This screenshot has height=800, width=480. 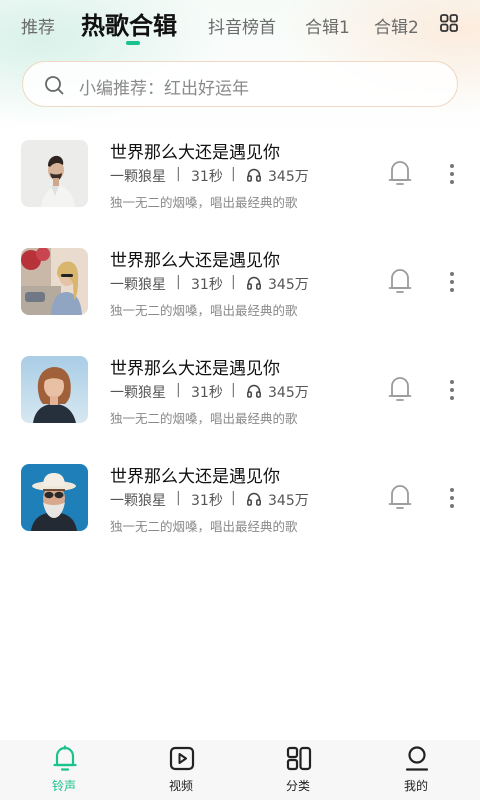 What do you see at coordinates (164, 89) in the screenshot?
I see `search-placeholder: 小编推荐：红出好运年` at bounding box center [164, 89].